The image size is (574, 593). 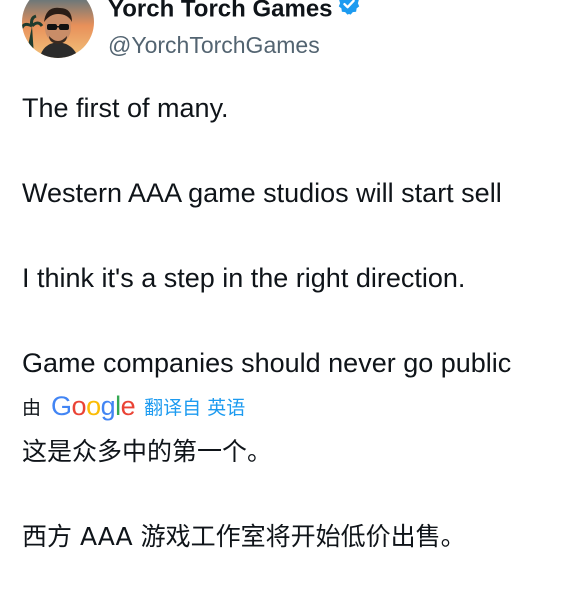 I want to click on author-name-row: Yorch Torch Games, so click(x=234, y=13).